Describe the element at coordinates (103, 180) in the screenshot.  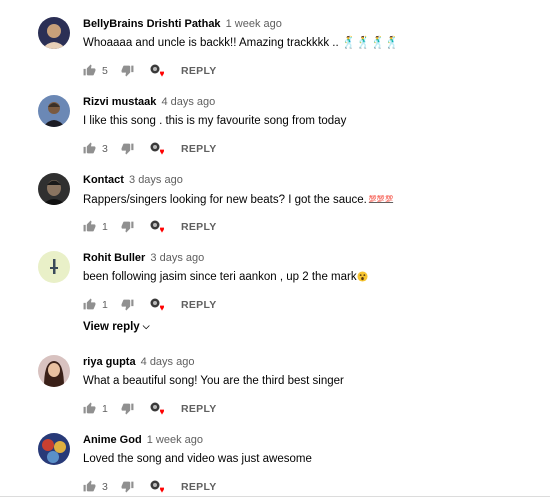
I see `author-name: Kontact` at that location.